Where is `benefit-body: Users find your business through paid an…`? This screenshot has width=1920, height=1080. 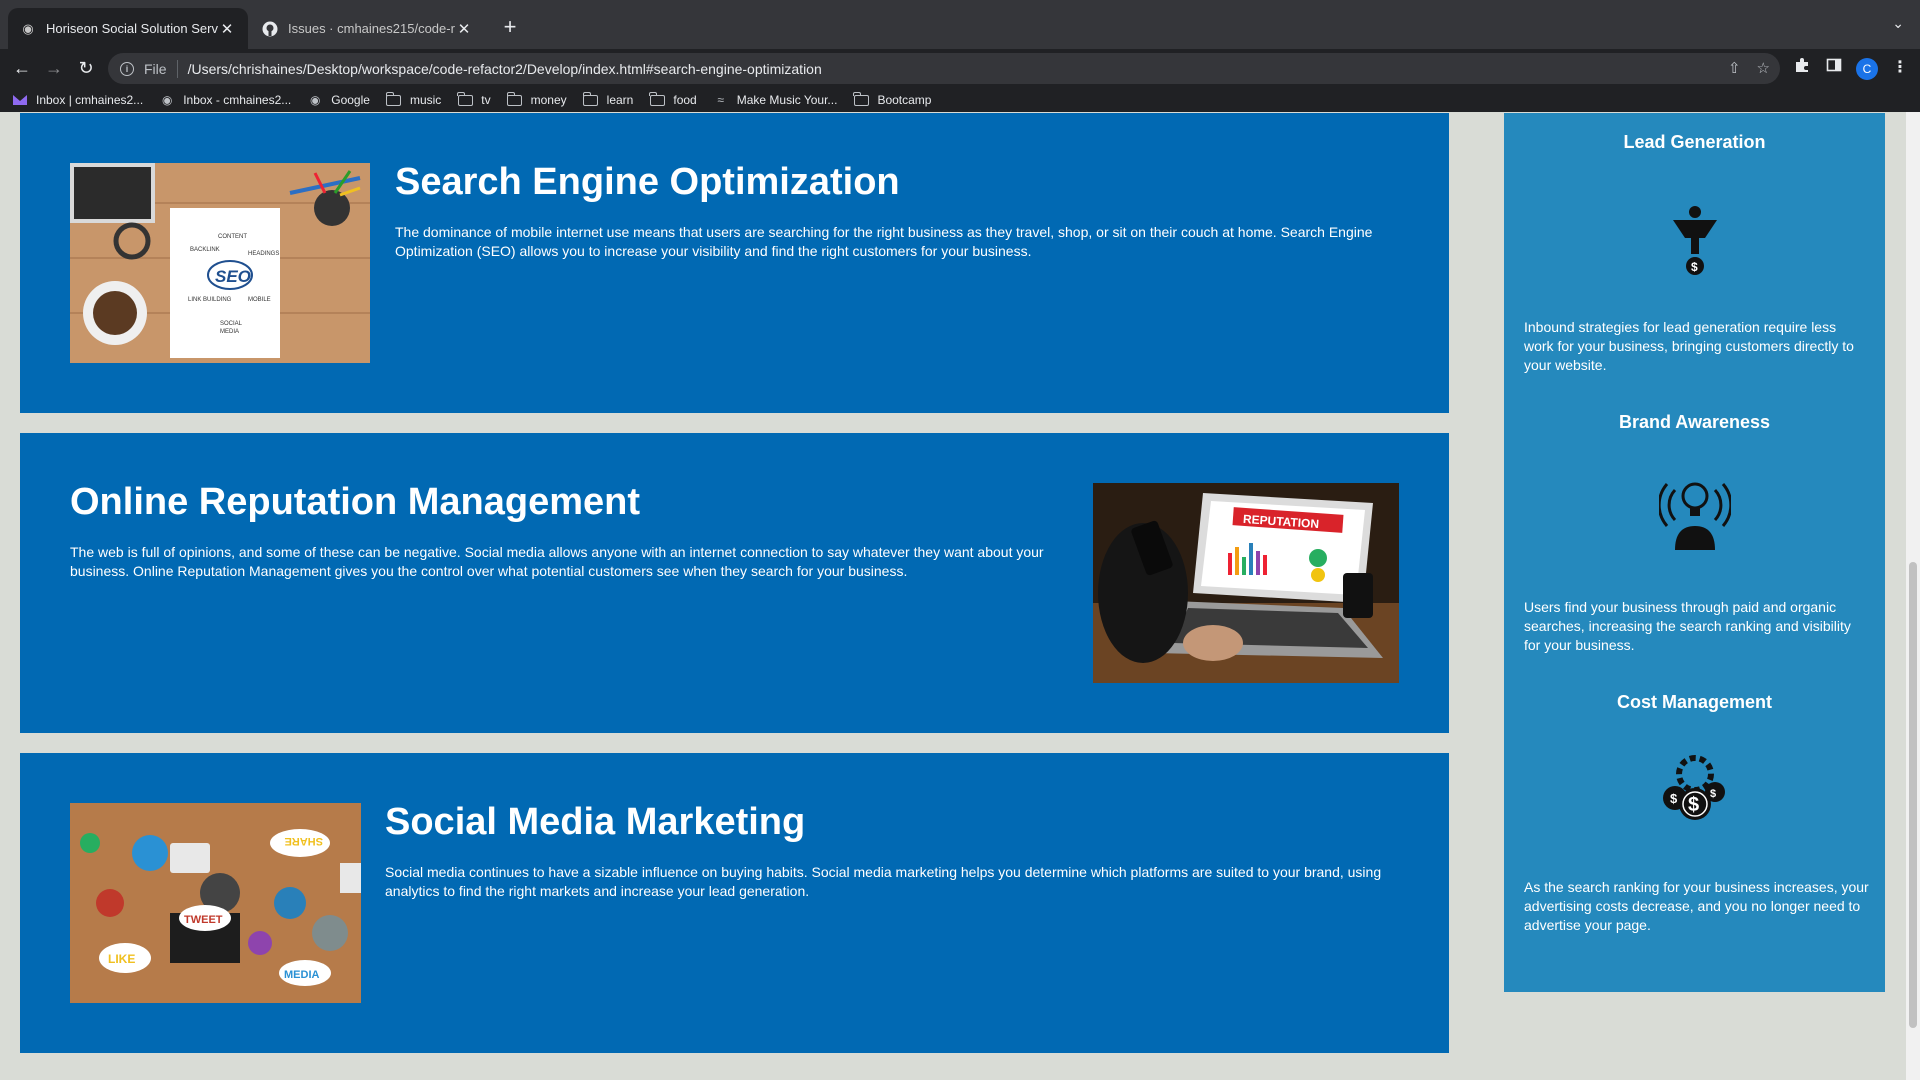
benefit-body: Users find your business through paid an… is located at coordinates (1687, 626).